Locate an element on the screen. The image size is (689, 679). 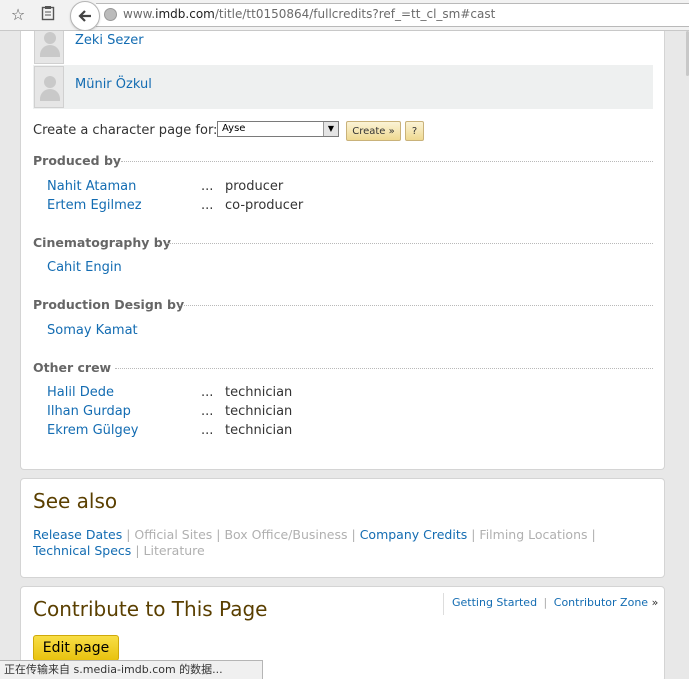
getting-started-link: Getting Started is located at coordinates (494, 602).